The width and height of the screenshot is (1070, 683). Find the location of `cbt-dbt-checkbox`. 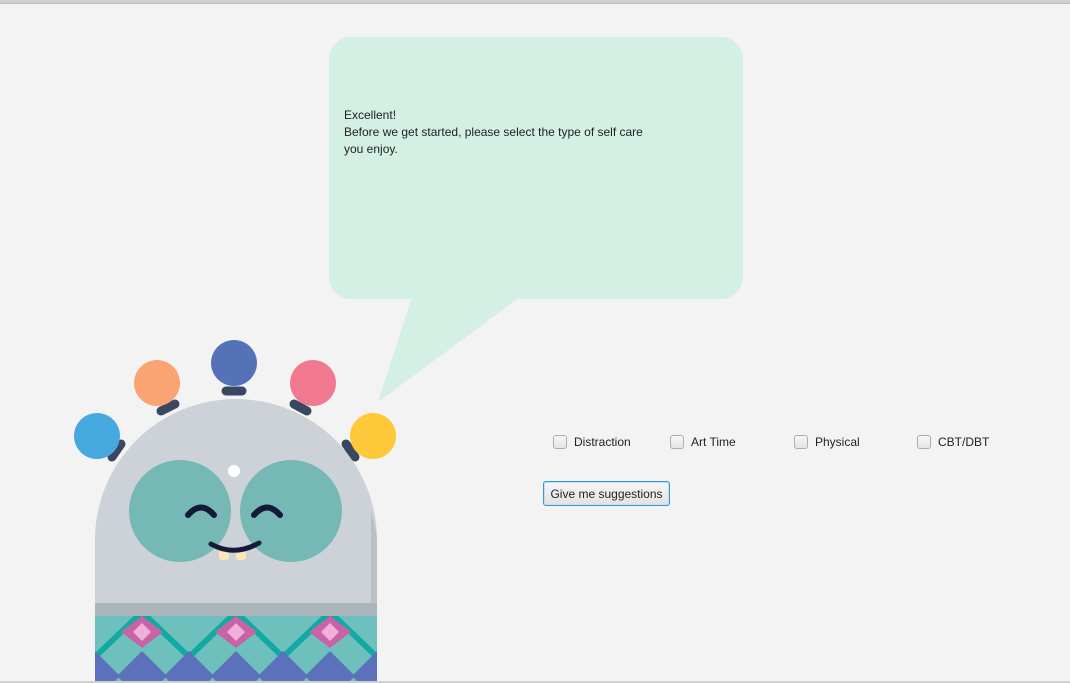

cbt-dbt-checkbox is located at coordinates (924, 442).